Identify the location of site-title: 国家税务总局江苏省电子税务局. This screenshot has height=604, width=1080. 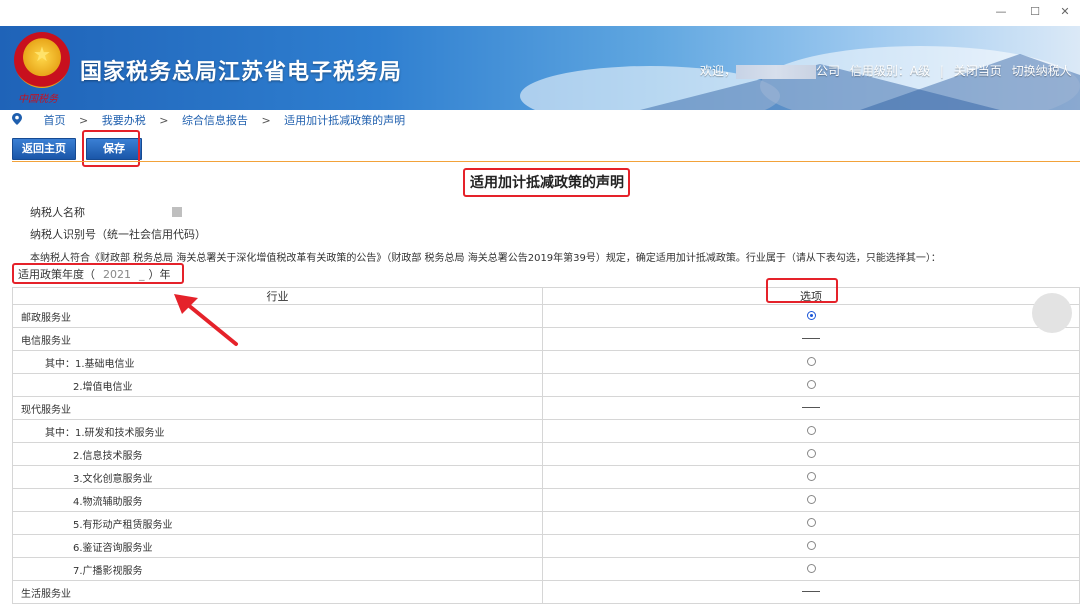
(241, 72).